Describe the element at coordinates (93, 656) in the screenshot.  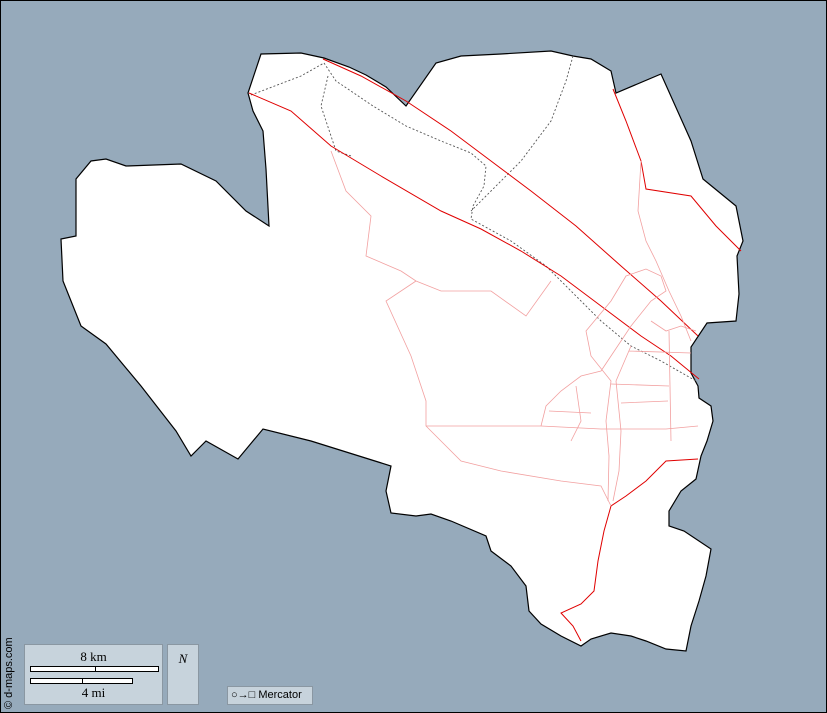
I see `scale-km-label: 8 km` at that location.